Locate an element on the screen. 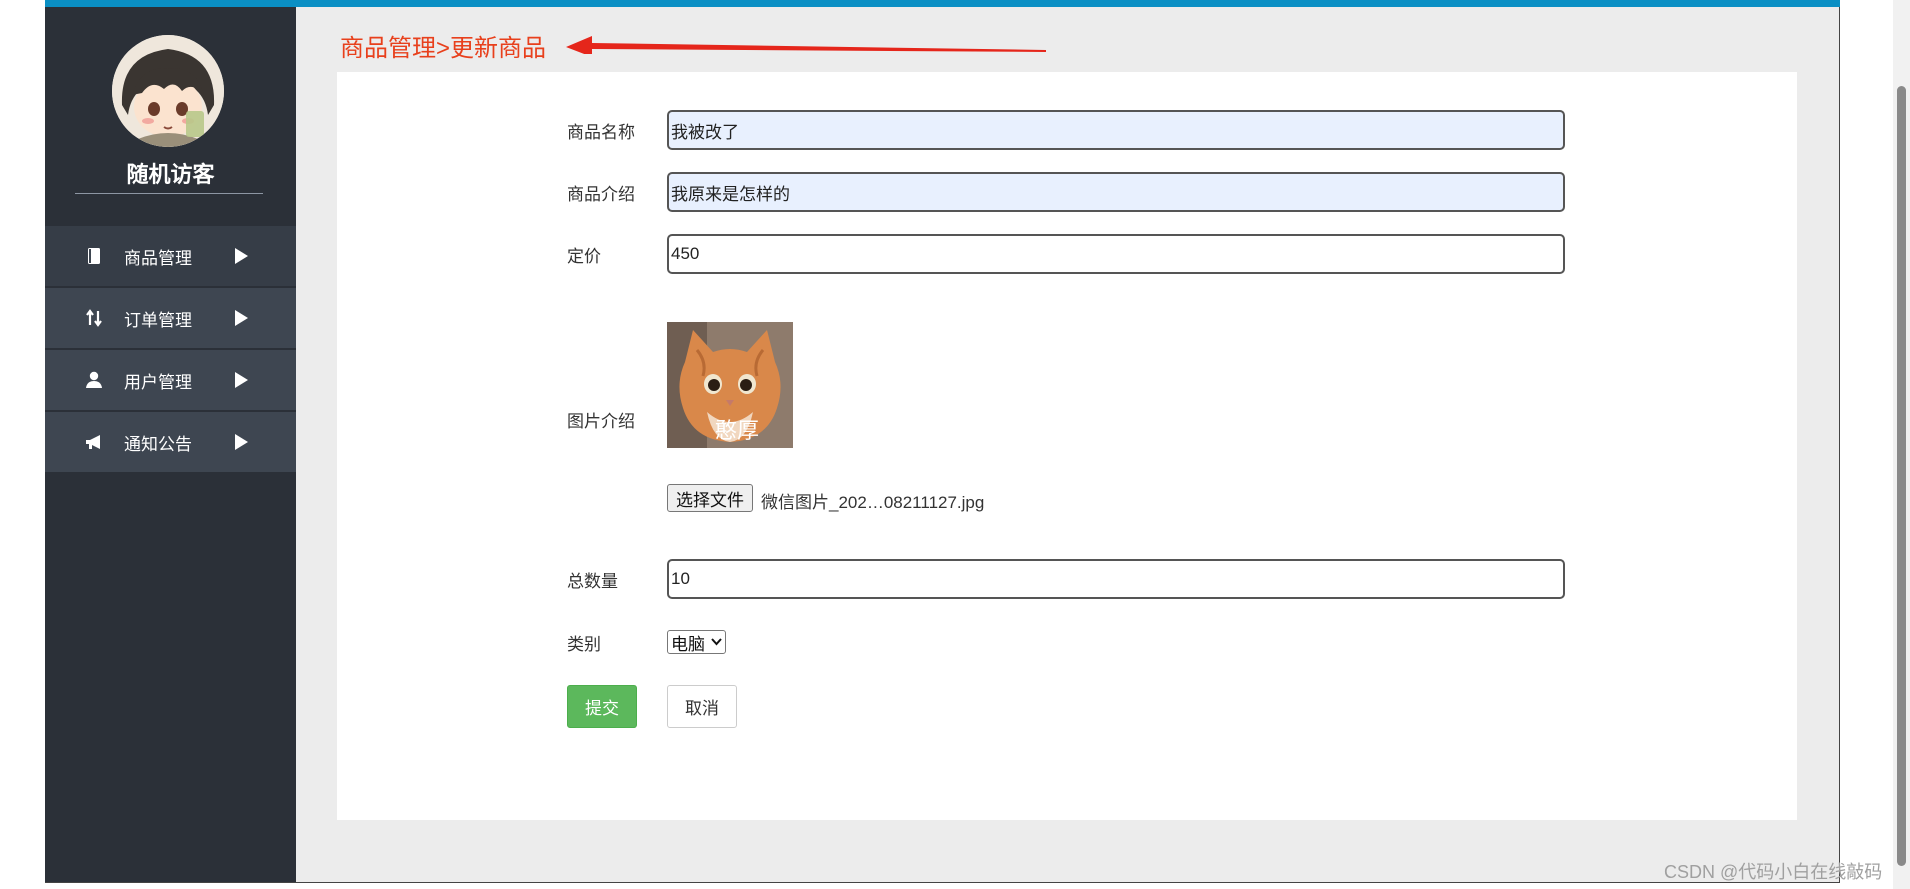 Image resolution: width=1910 pixels, height=889 pixels. username: 随机访客 is located at coordinates (170, 174).